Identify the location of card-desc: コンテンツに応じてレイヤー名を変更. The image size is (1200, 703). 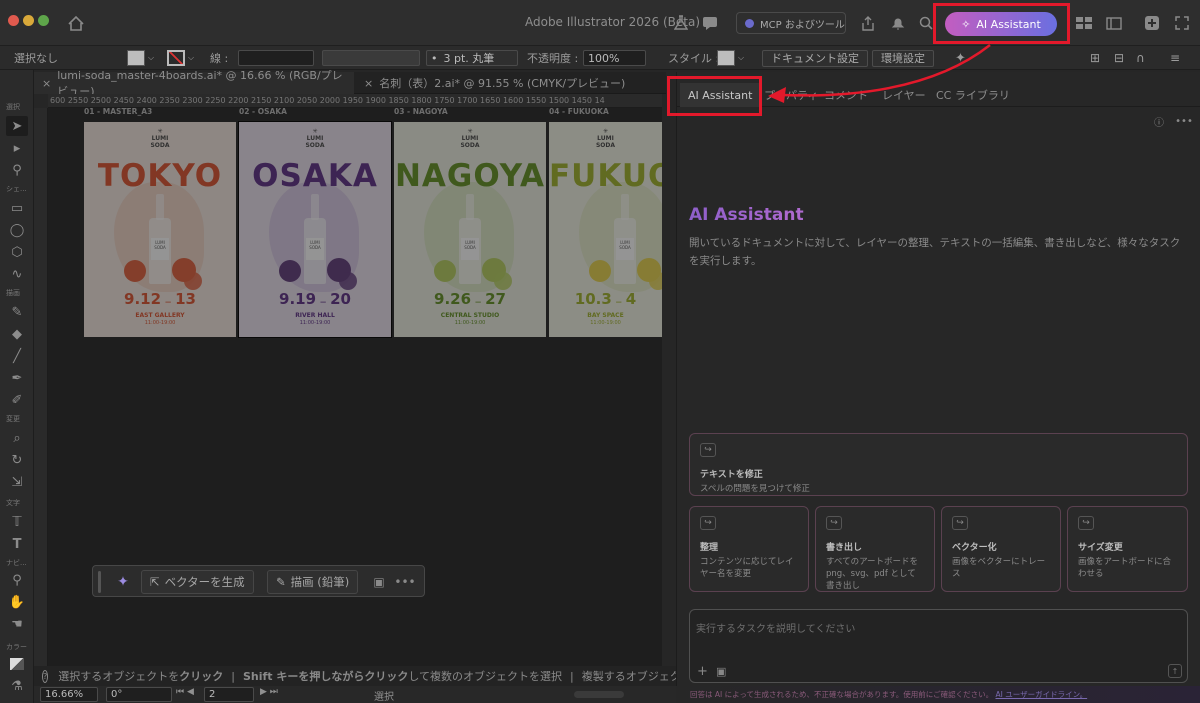
(747, 568).